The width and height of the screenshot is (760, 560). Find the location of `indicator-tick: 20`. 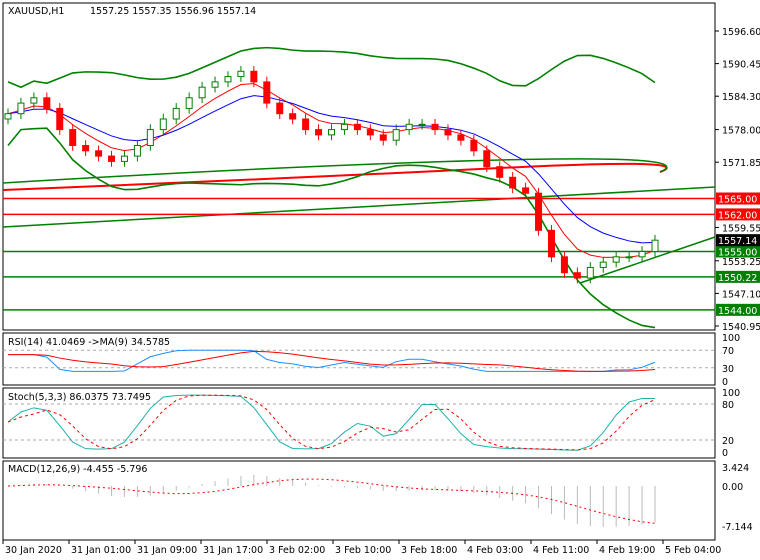

indicator-tick: 20 is located at coordinates (728, 441).